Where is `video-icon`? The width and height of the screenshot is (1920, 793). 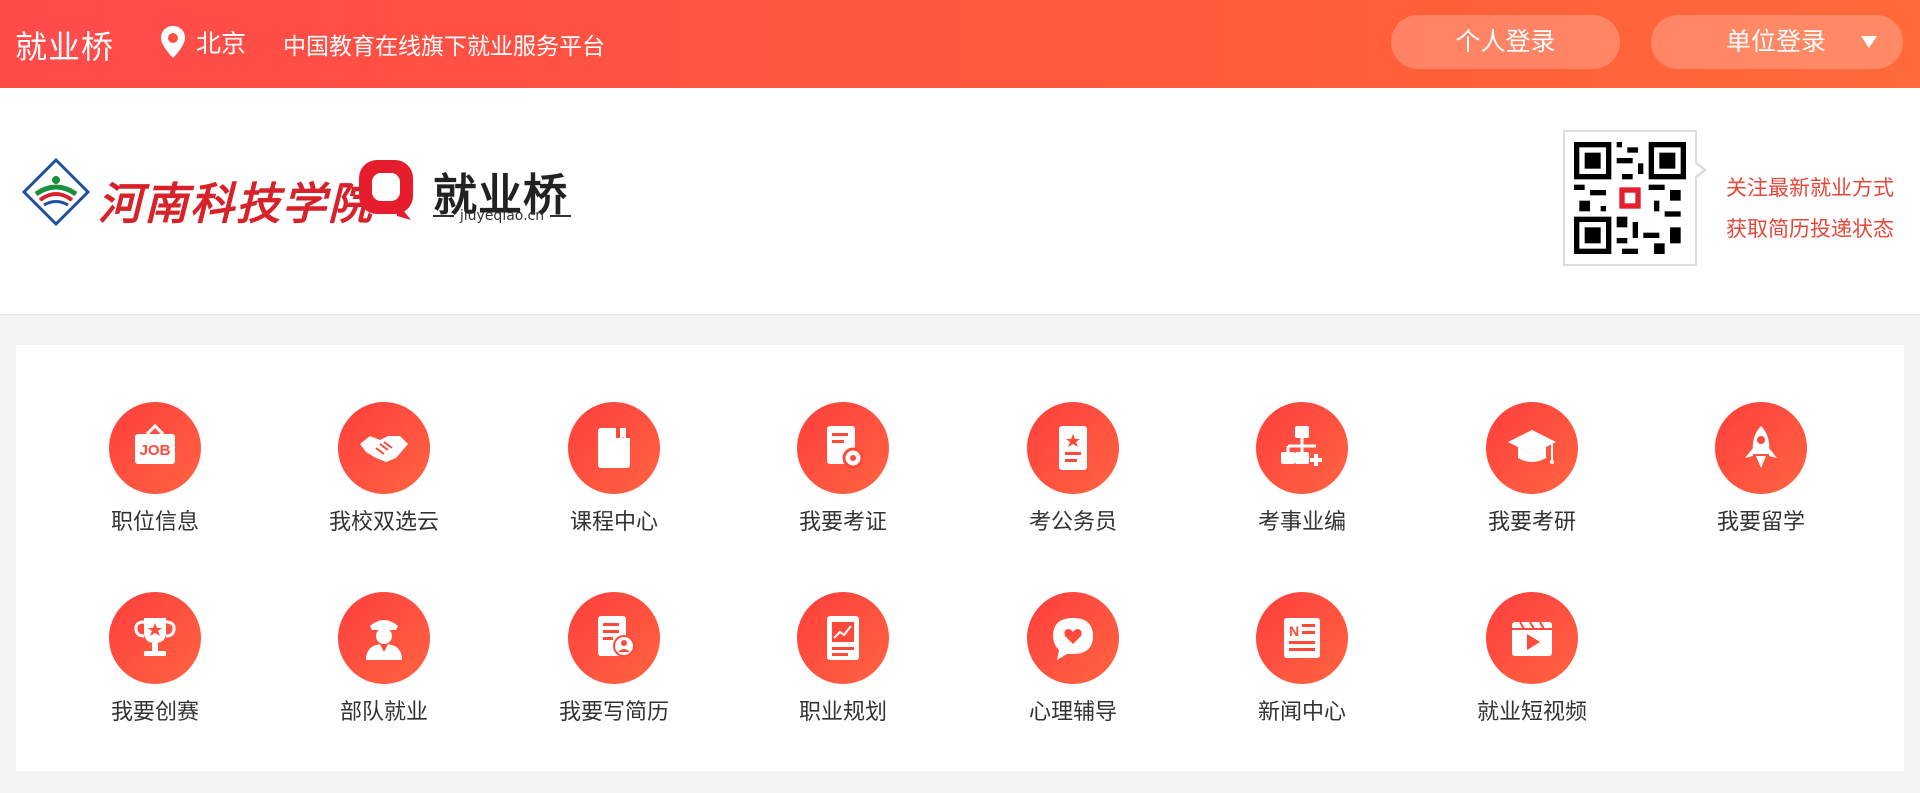
video-icon is located at coordinates (1532, 638).